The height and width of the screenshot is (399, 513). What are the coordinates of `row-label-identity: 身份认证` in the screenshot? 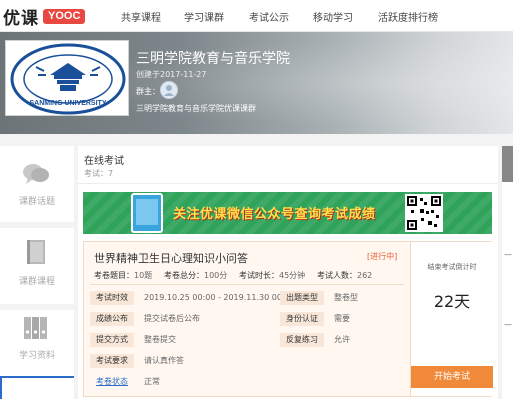 It's located at (302, 319).